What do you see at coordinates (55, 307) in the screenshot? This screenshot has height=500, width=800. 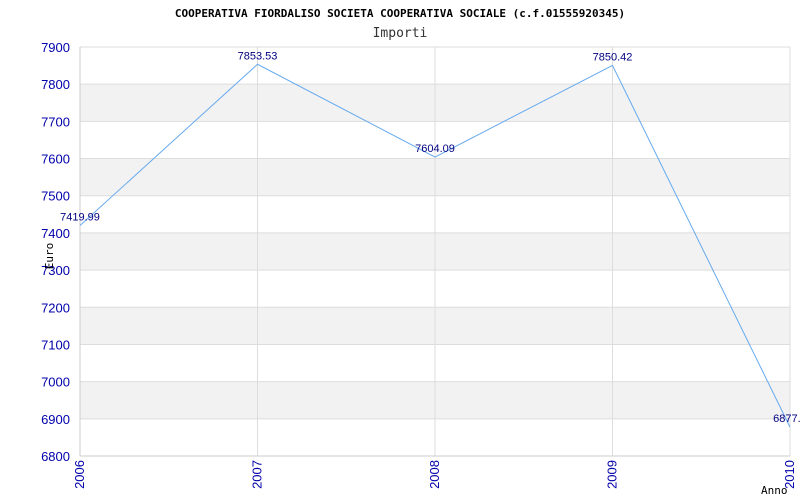 I see `y-tick-label: 7200` at bounding box center [55, 307].